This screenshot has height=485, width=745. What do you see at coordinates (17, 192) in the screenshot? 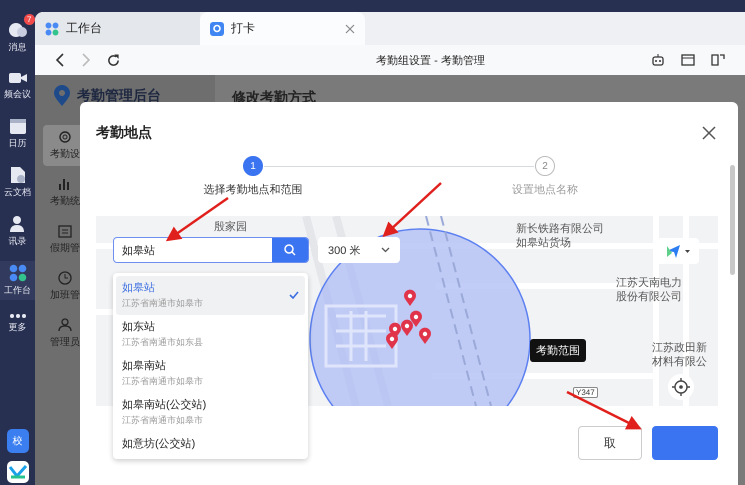
I see `rail-label: 云文档` at bounding box center [17, 192].